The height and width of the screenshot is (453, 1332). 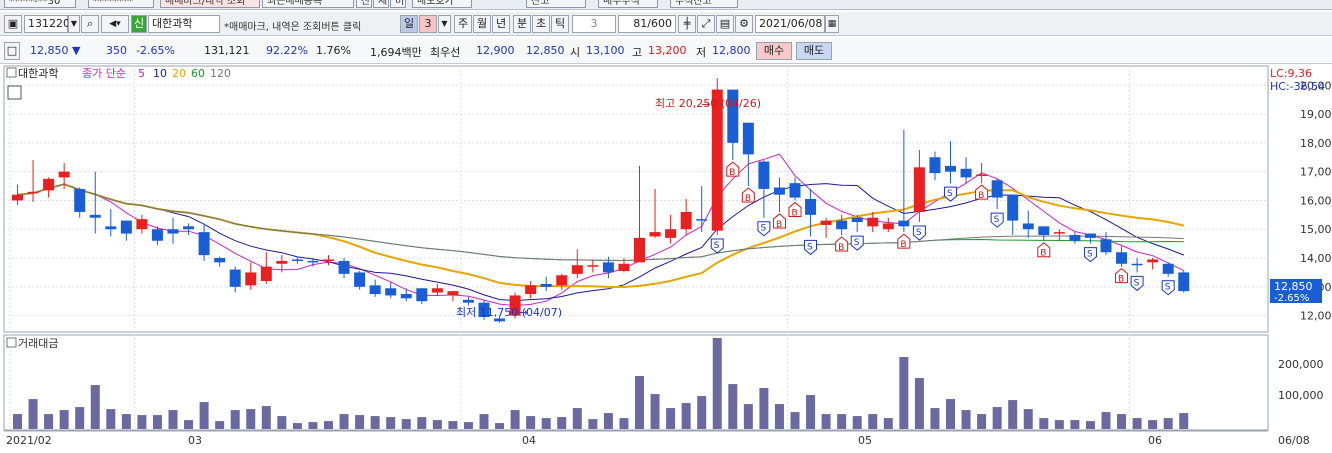 I want to click on gear-icon: ⚙, so click(x=744, y=24).